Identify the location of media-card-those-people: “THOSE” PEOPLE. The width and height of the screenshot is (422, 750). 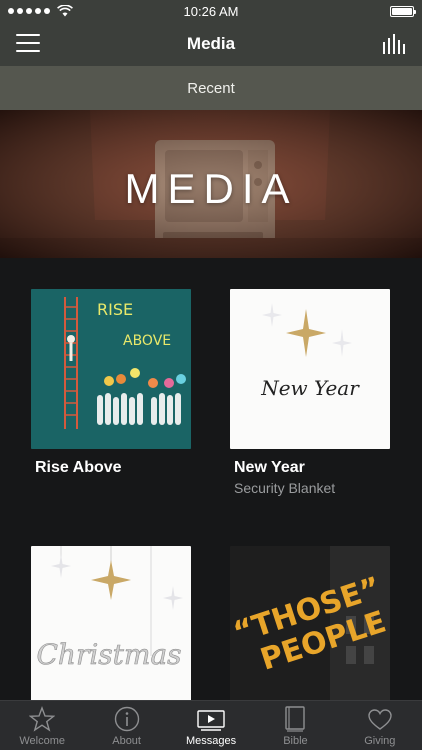
(310, 623).